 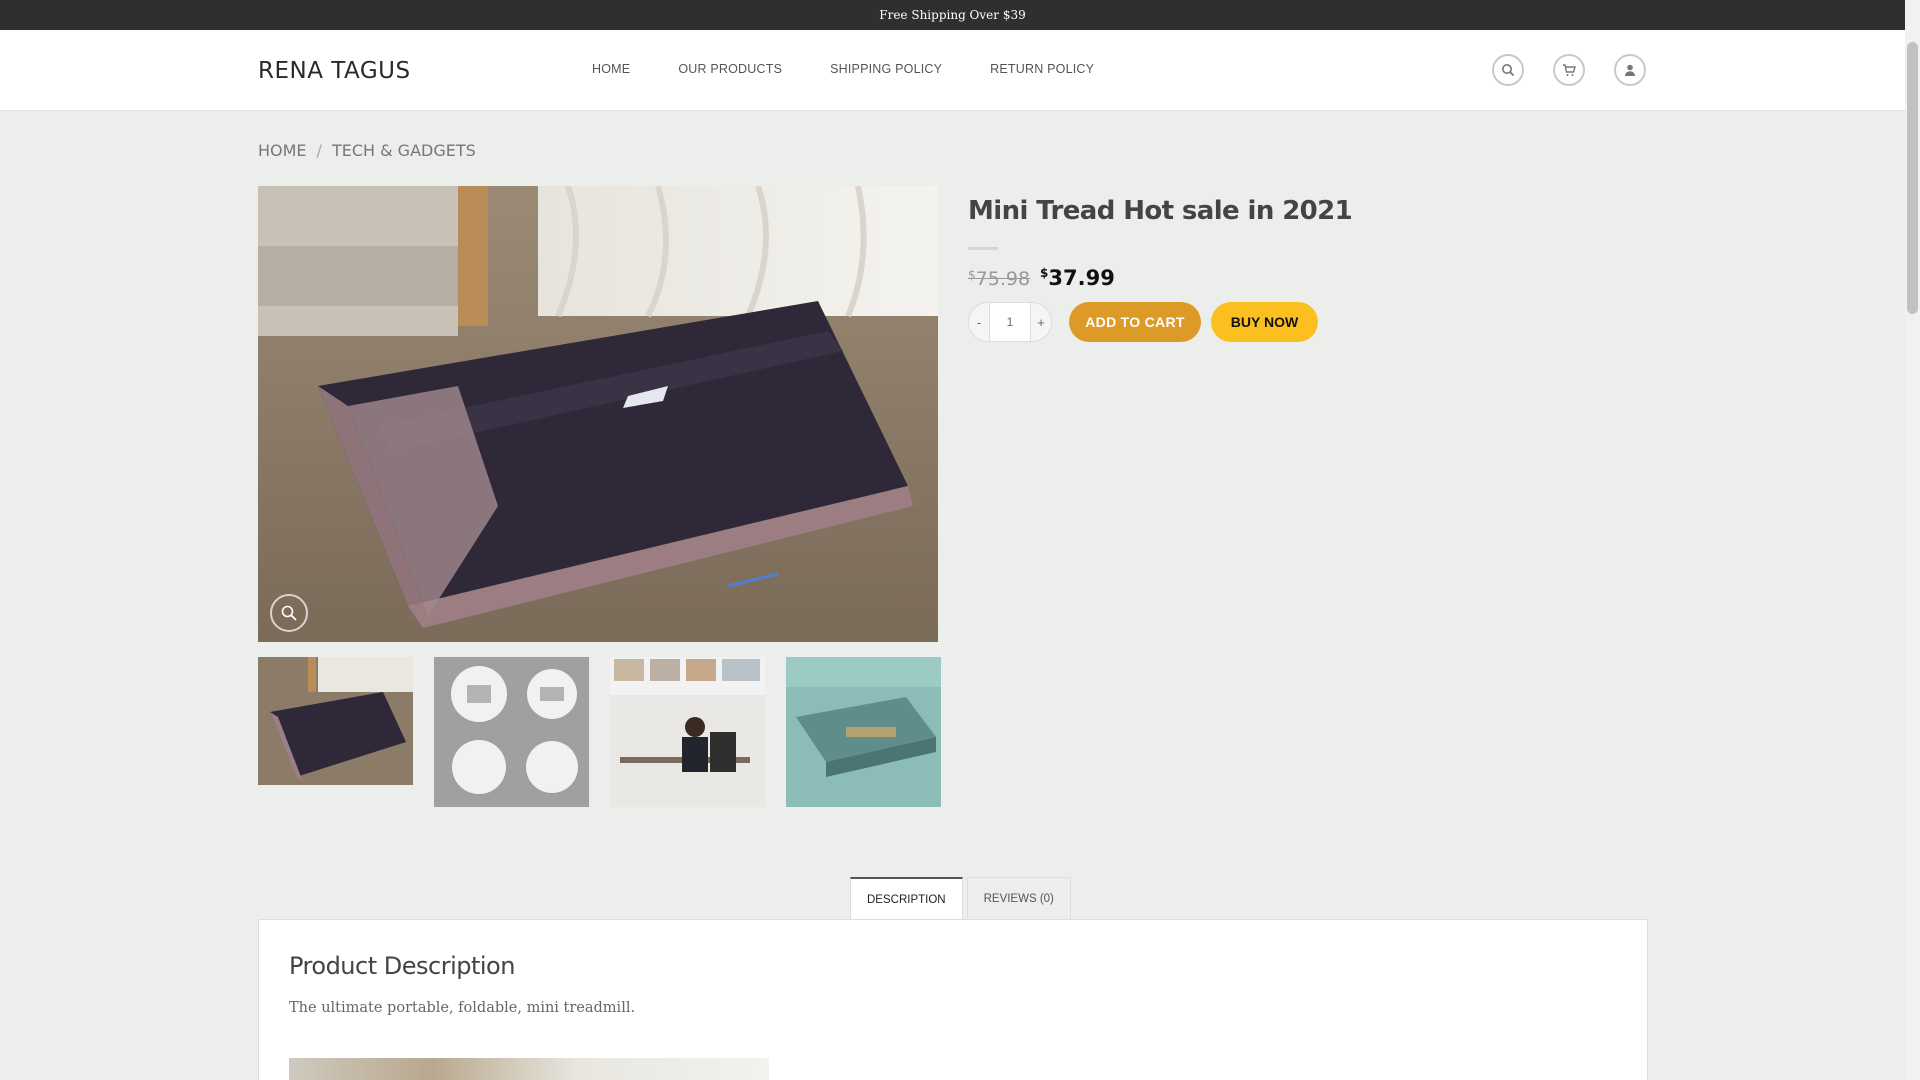 I want to click on breadcrumb: HOME / TECH & GADGETS, so click(x=367, y=150).